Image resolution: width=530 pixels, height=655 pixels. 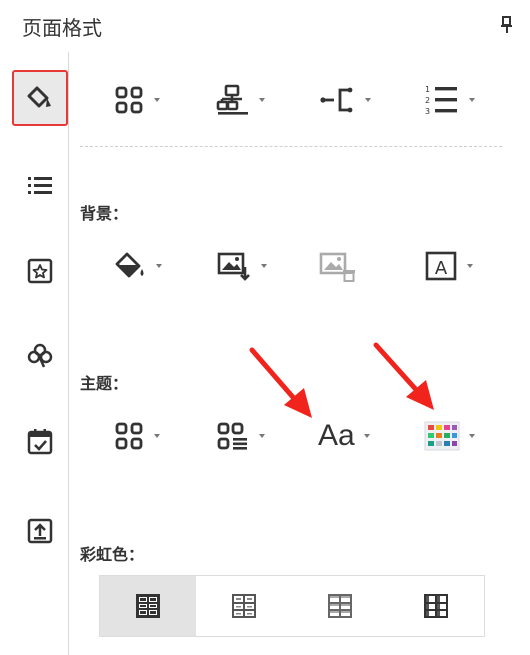 I want to click on watermark-glyph: A, so click(x=441, y=268).